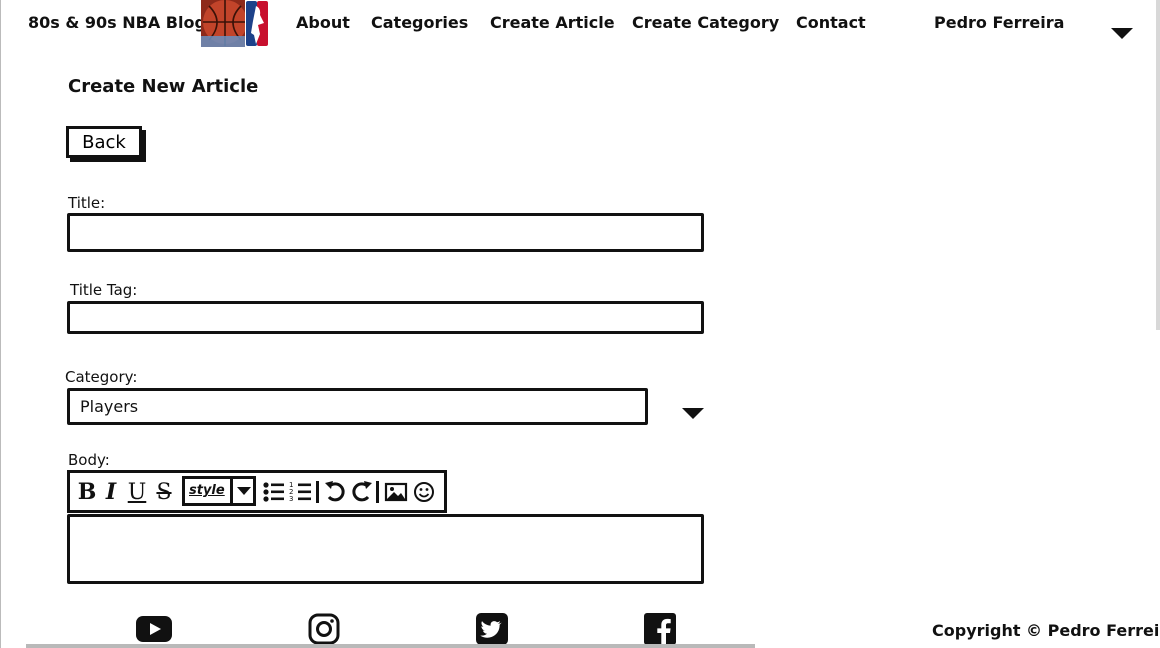 The width and height of the screenshot is (1160, 648). I want to click on bullet-list-icon, so click(274, 492).